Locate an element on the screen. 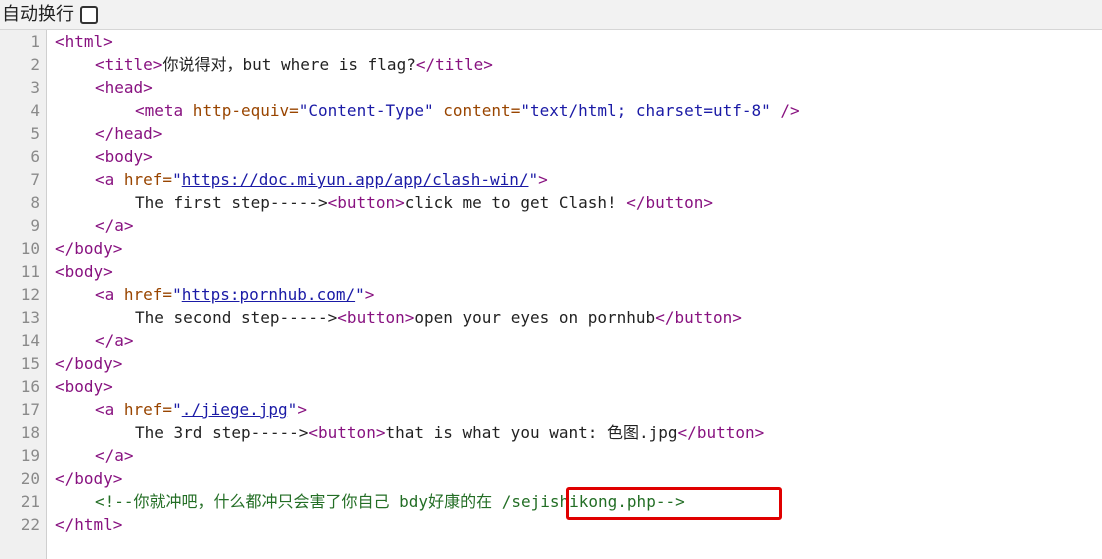 The width and height of the screenshot is (1102, 559). line-number: 7 is located at coordinates (35, 179).